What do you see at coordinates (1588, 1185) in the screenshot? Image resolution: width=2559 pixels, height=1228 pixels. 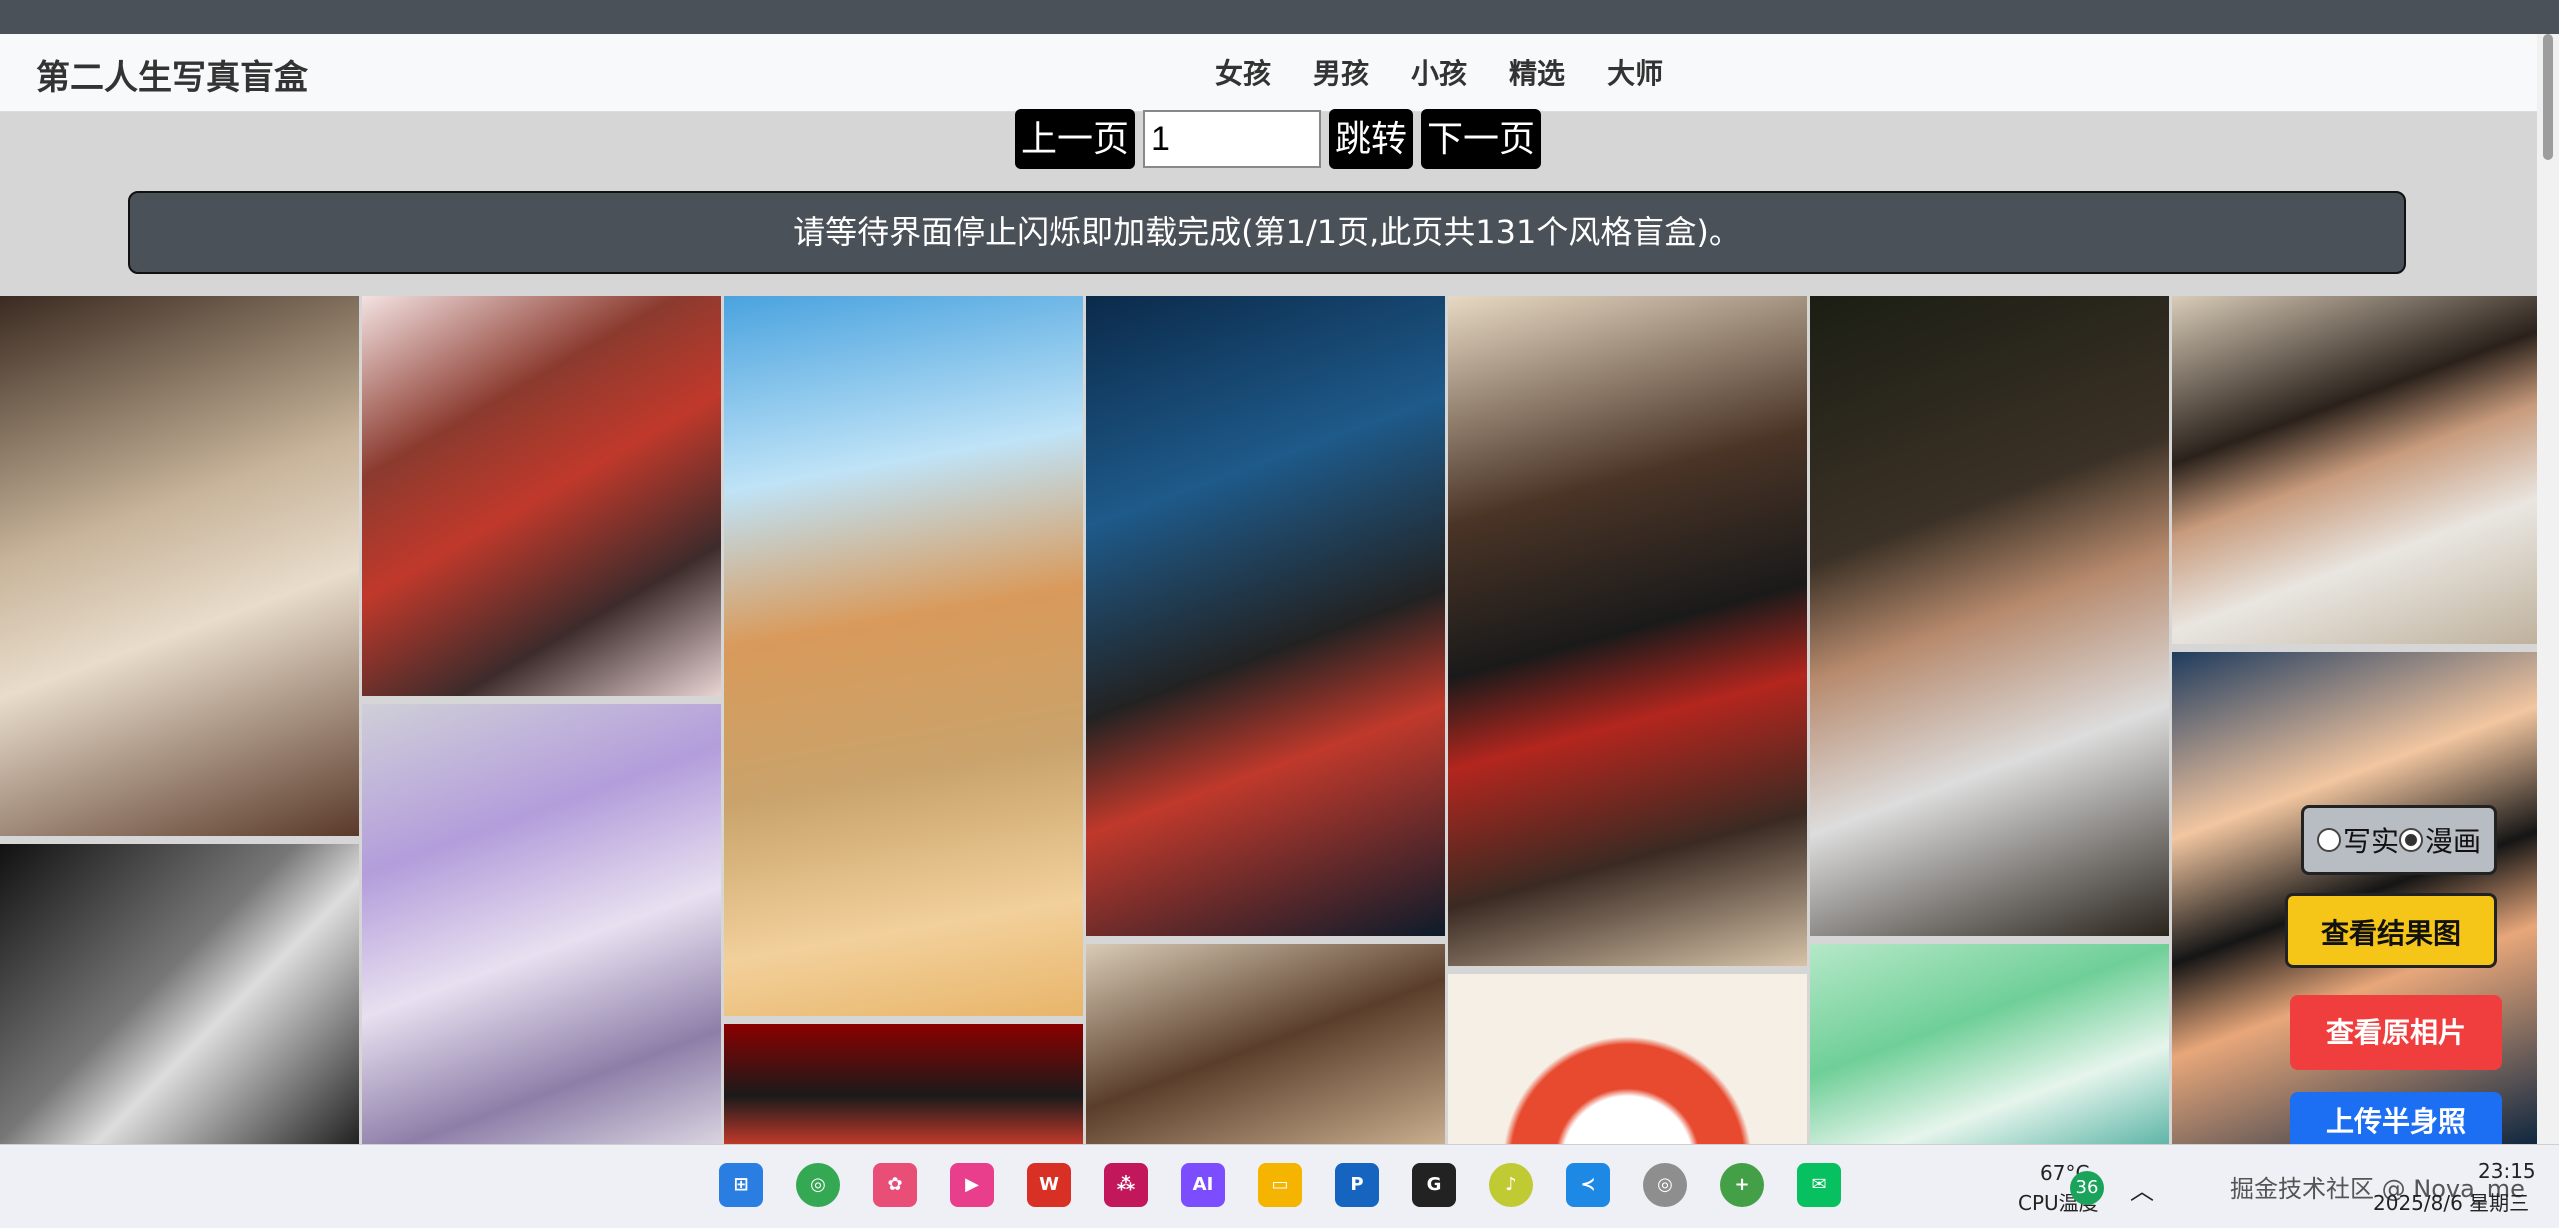 I see `vscode-icon: ≺` at bounding box center [1588, 1185].